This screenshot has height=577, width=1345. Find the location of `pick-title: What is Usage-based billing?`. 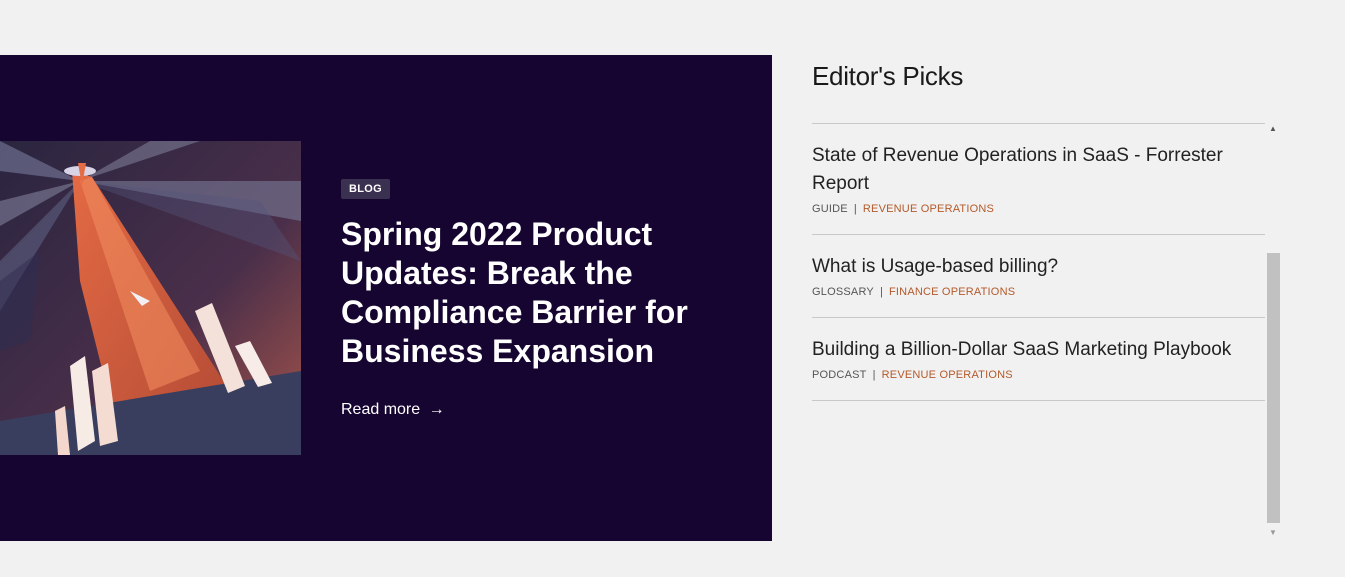

pick-title: What is Usage-based billing? is located at coordinates (1038, 267).